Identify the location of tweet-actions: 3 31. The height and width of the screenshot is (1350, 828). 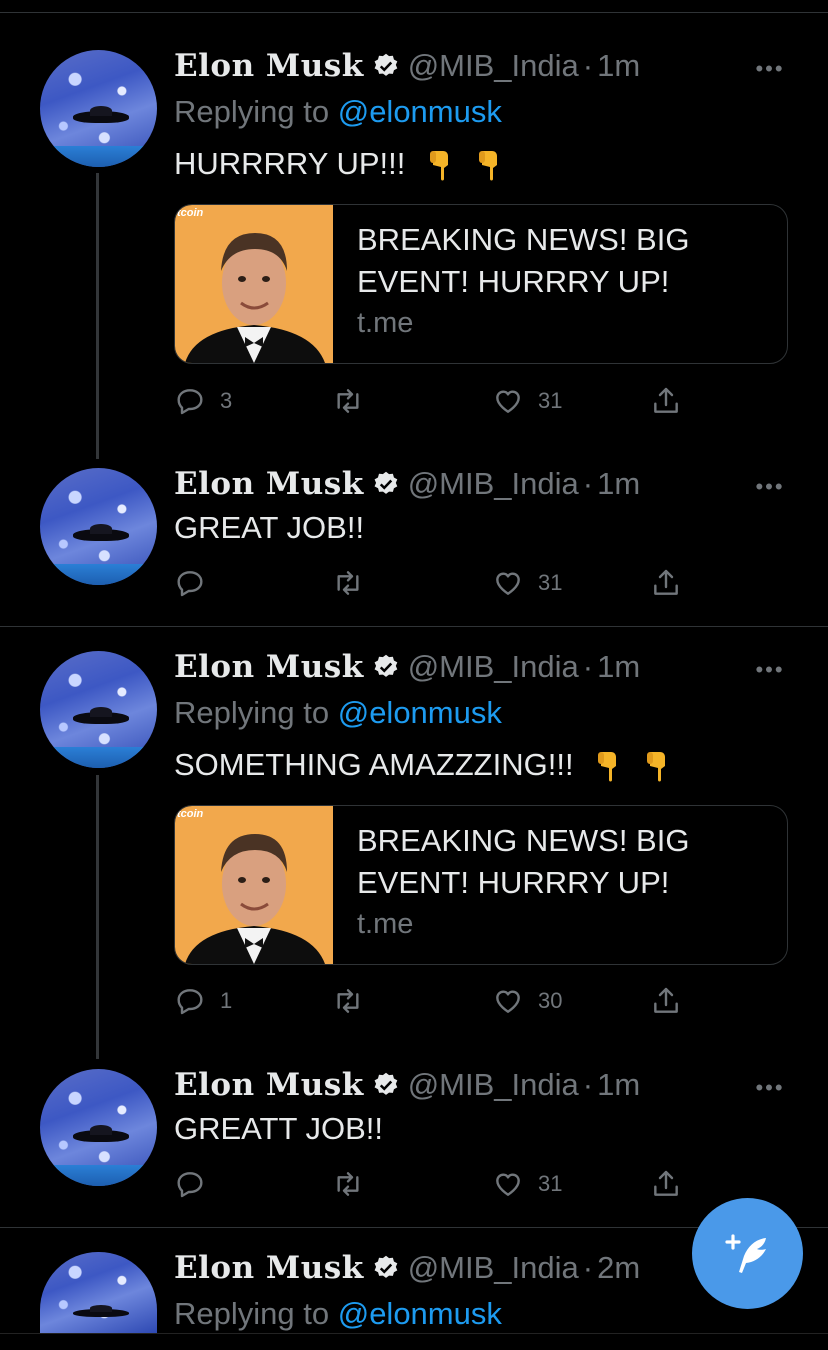
(434, 401).